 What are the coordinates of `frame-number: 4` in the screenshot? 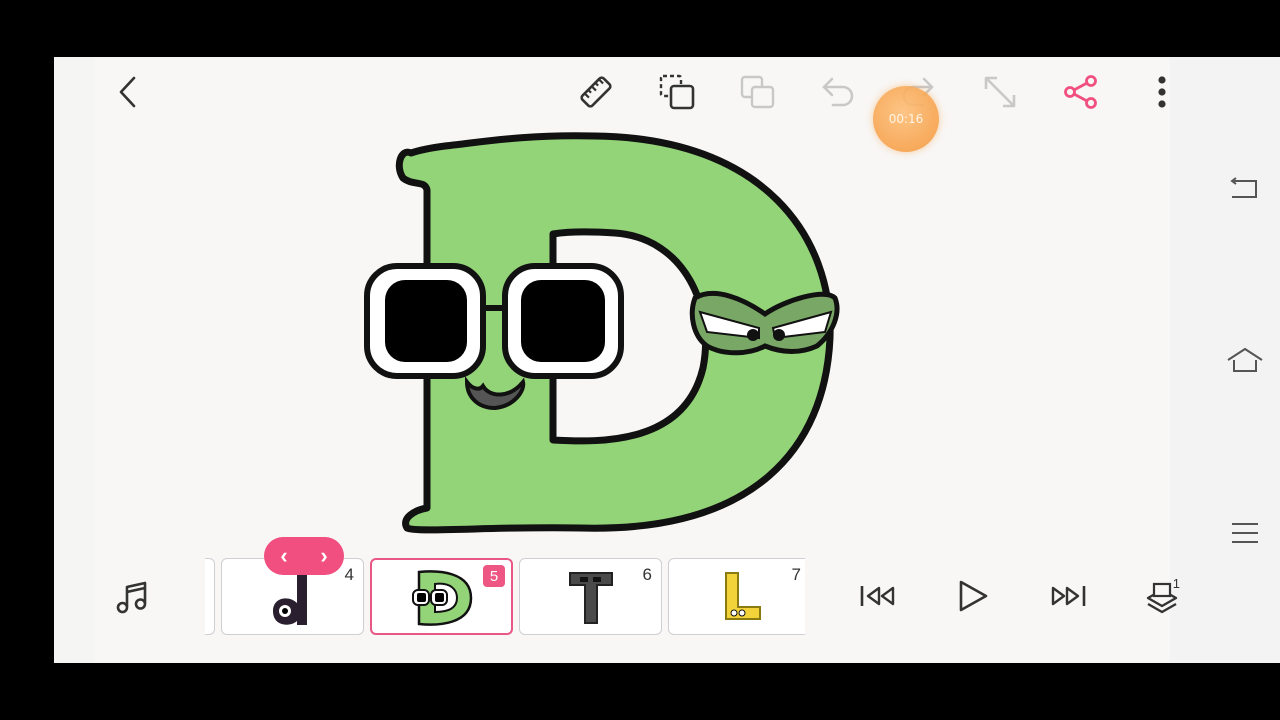 It's located at (349, 574).